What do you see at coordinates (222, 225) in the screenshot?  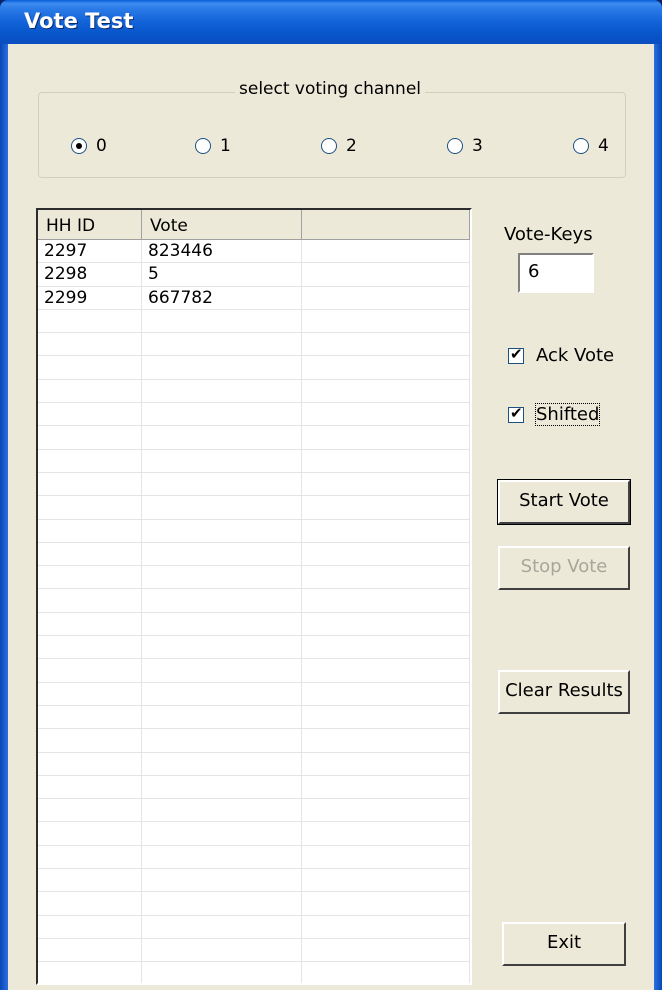 I see `column-header-vote: Vote` at bounding box center [222, 225].